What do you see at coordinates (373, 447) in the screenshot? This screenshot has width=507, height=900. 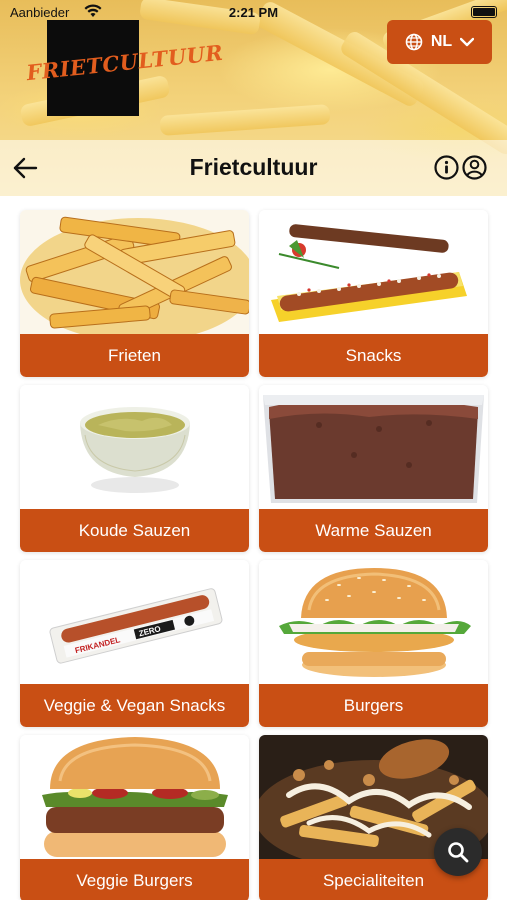 I see `warm-sauce-image` at bounding box center [373, 447].